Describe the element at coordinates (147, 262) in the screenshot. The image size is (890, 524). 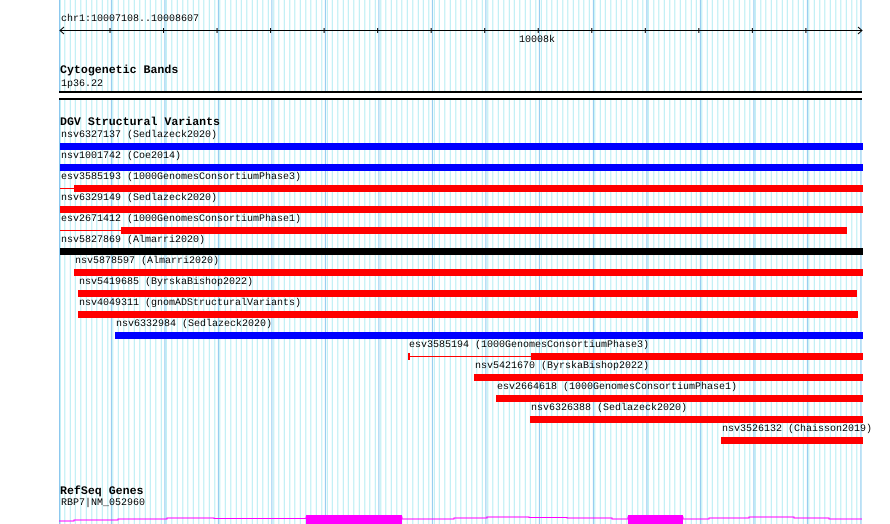
I see `variant-label: nsv5878597 (Almarri2020)` at that location.